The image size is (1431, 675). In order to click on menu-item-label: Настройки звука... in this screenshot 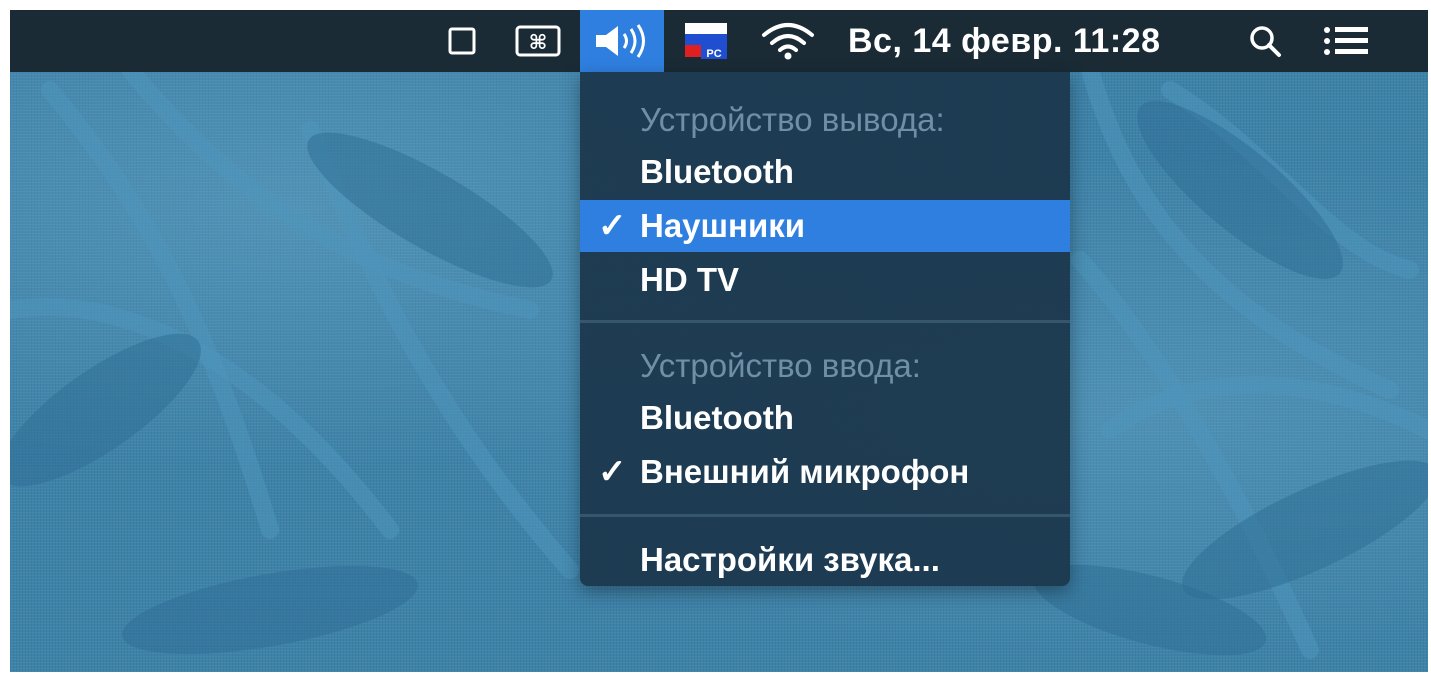, I will do `click(790, 559)`.